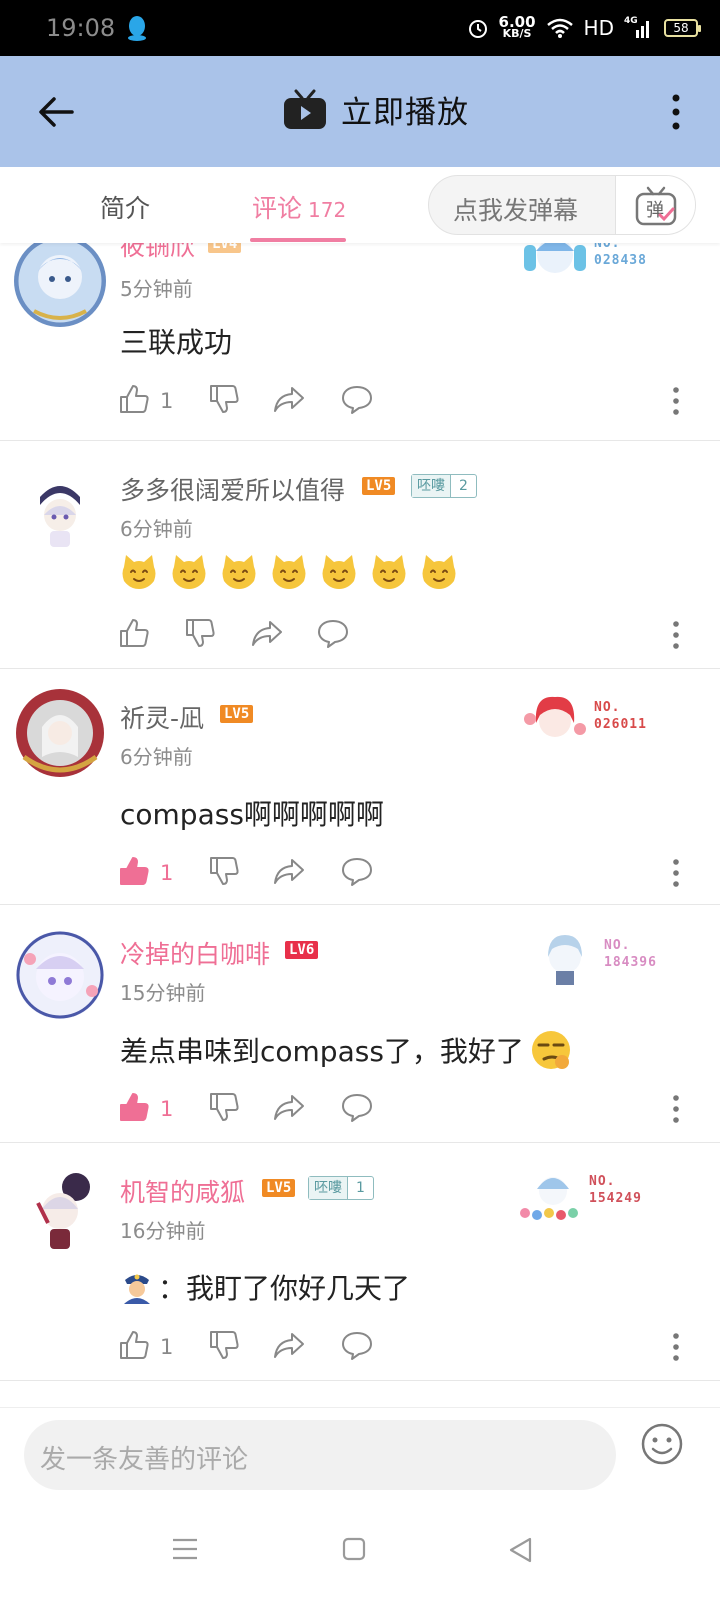 The image size is (720, 1600). What do you see at coordinates (360, 342) in the screenshot?
I see `comment-item: 筱锎欣 LV4 5分钟前 NO. 028438 三联成功 1` at bounding box center [360, 342].